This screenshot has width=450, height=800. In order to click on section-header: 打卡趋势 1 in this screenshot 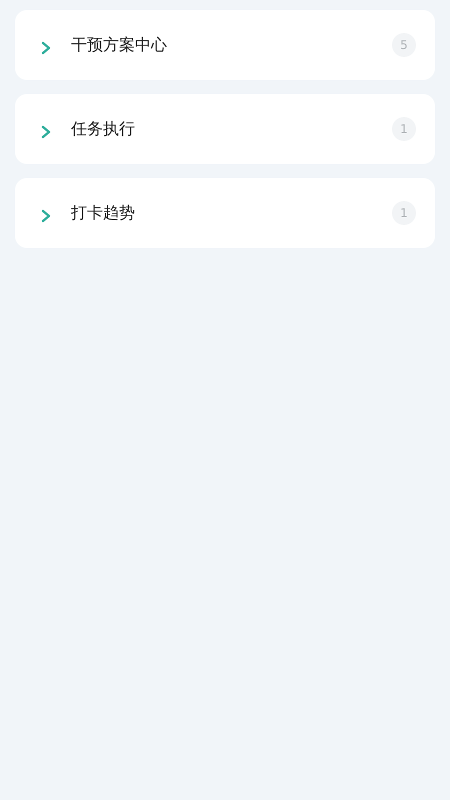, I will do `click(225, 213)`.